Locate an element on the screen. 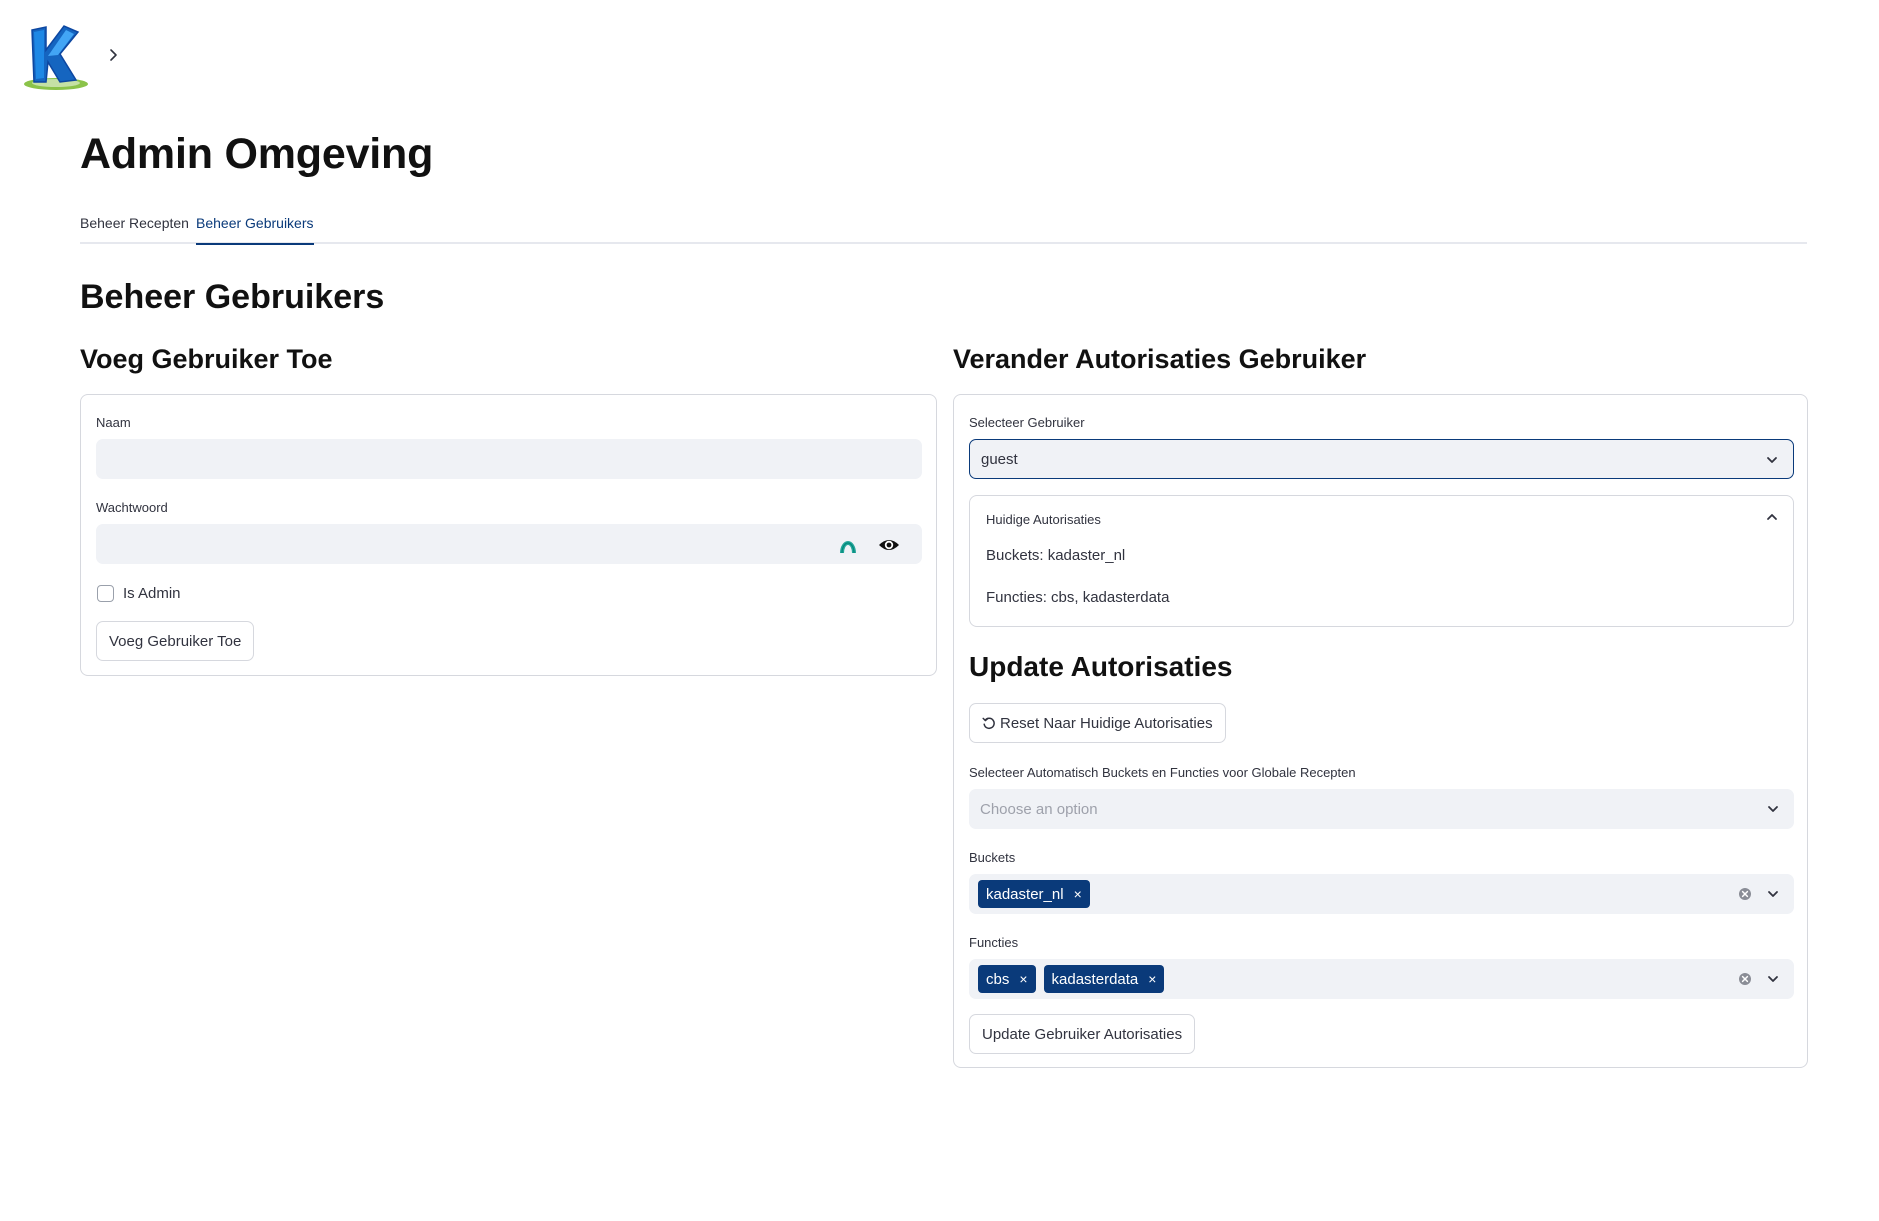 Image resolution: width=1879 pixels, height=1221 pixels. update-auth-title: Update Autorisaties is located at coordinates (1101, 666).